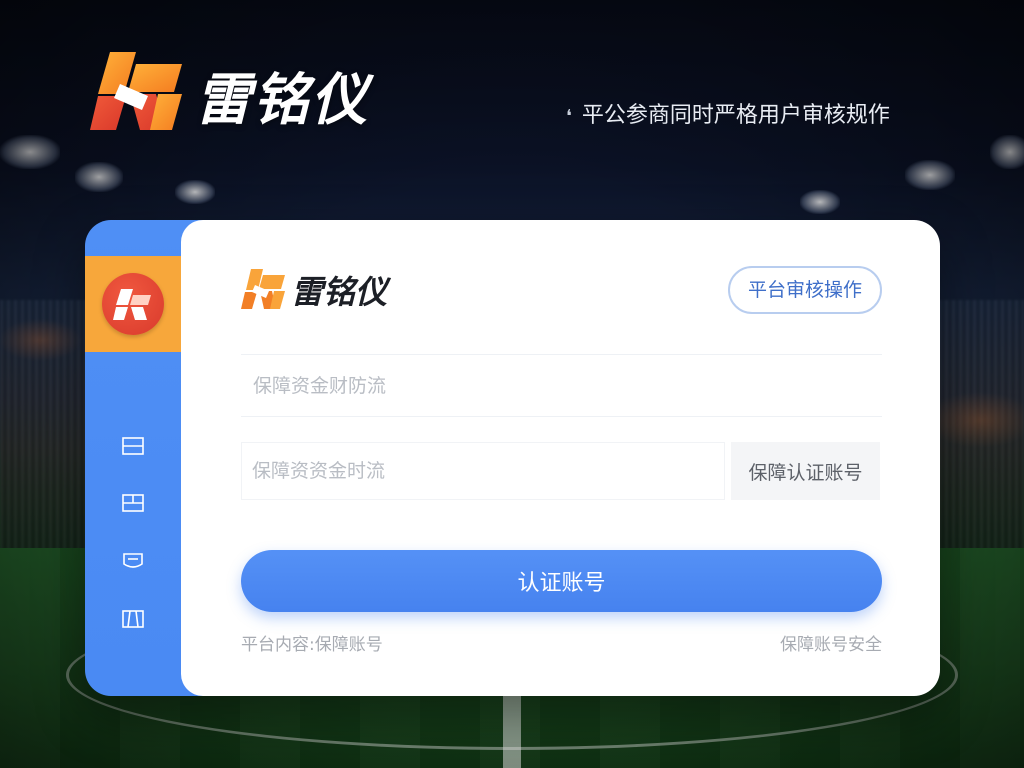 The image size is (1024, 768). I want to click on platform-audit-button: 平台审核操作, so click(804, 290).